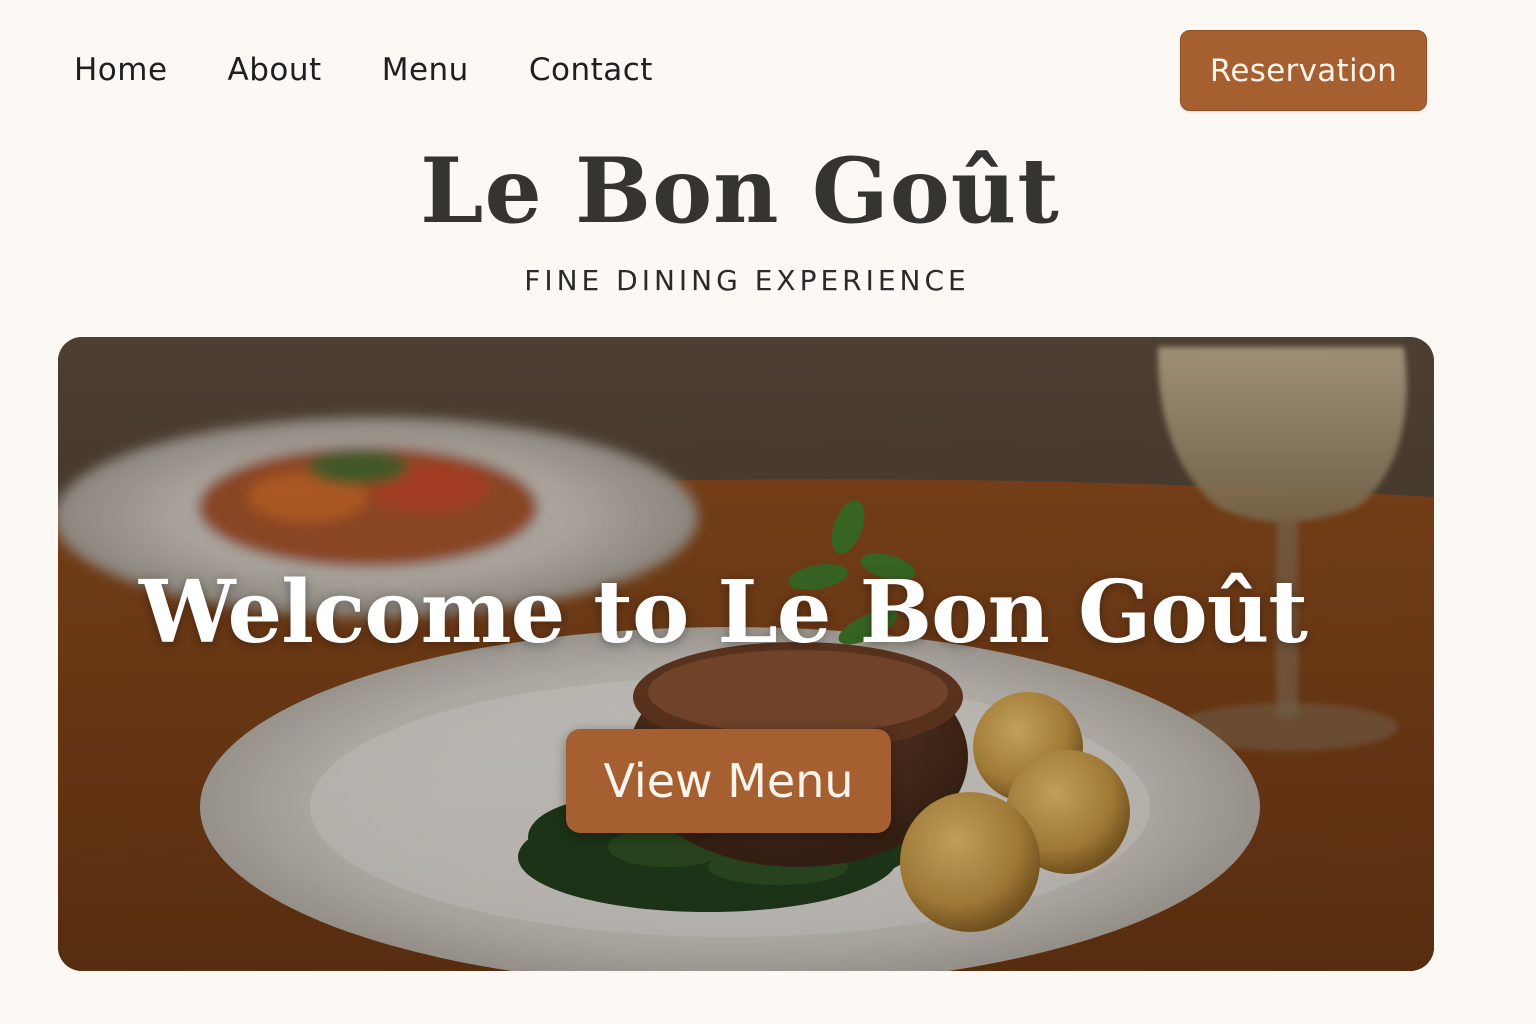  Describe the element at coordinates (425, 70) in the screenshot. I see `nav-menu-link: Menu` at that location.